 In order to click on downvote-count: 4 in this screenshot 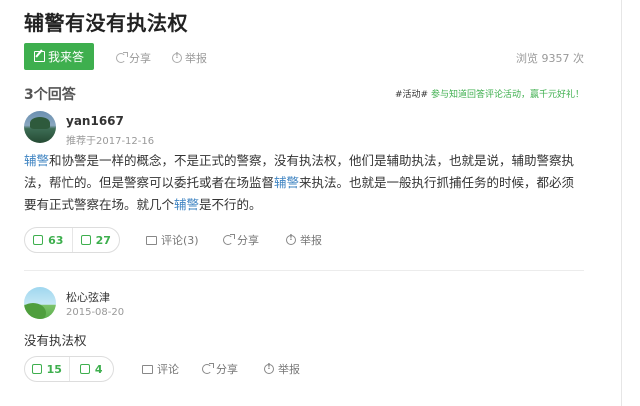, I will do `click(98, 369)`.